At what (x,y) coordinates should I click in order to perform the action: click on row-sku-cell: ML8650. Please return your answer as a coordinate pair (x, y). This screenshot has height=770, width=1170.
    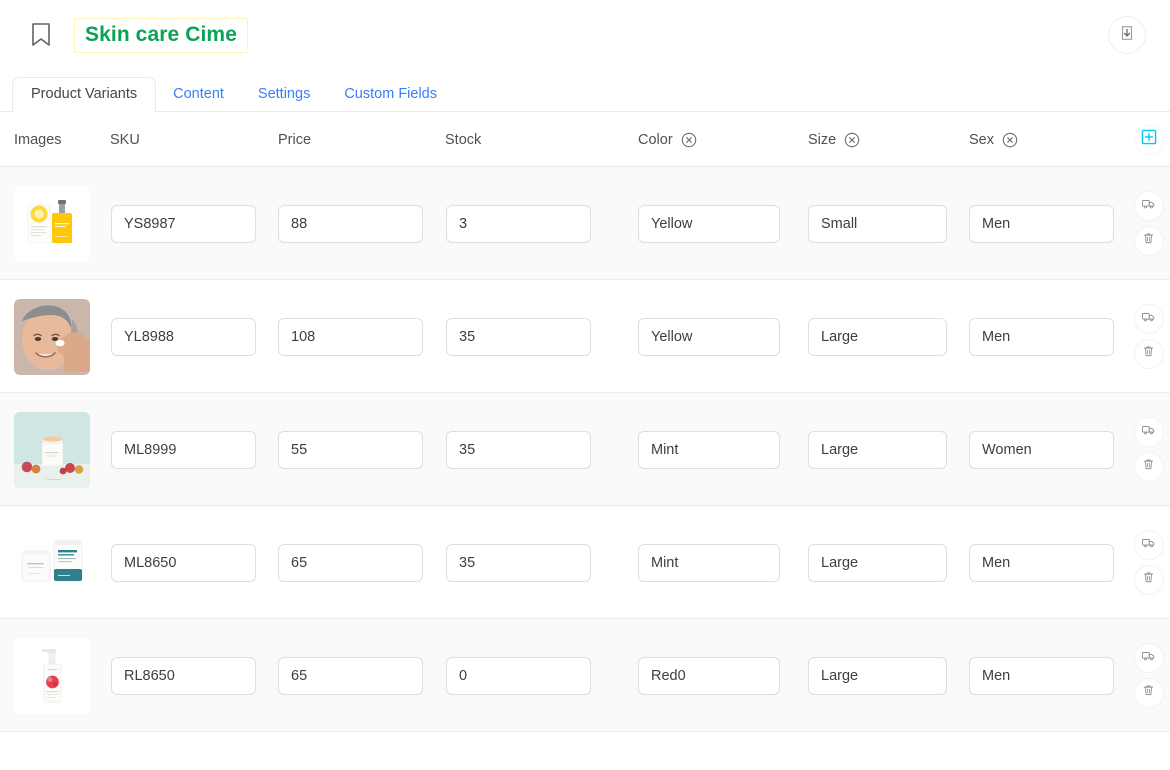
    Looking at the image, I should click on (194, 562).